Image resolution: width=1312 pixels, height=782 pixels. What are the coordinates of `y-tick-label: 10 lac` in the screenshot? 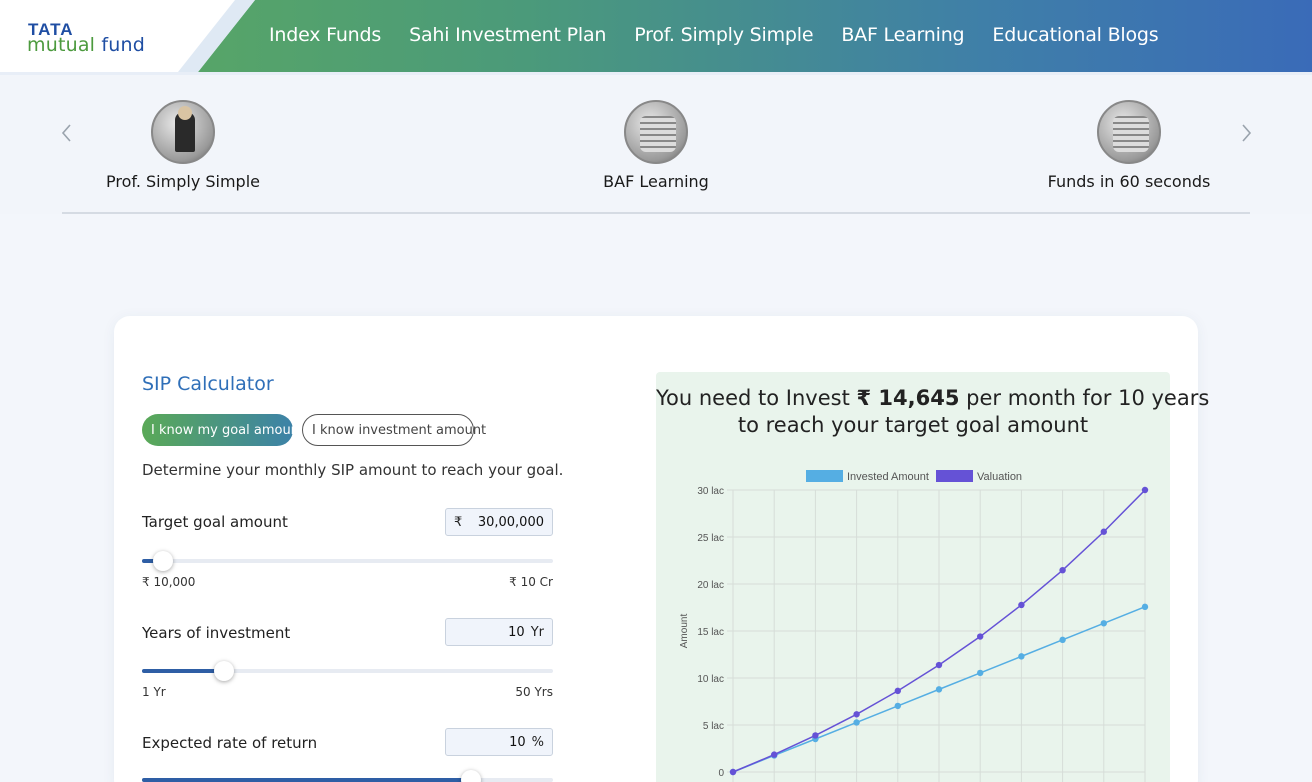 It's located at (710, 679).